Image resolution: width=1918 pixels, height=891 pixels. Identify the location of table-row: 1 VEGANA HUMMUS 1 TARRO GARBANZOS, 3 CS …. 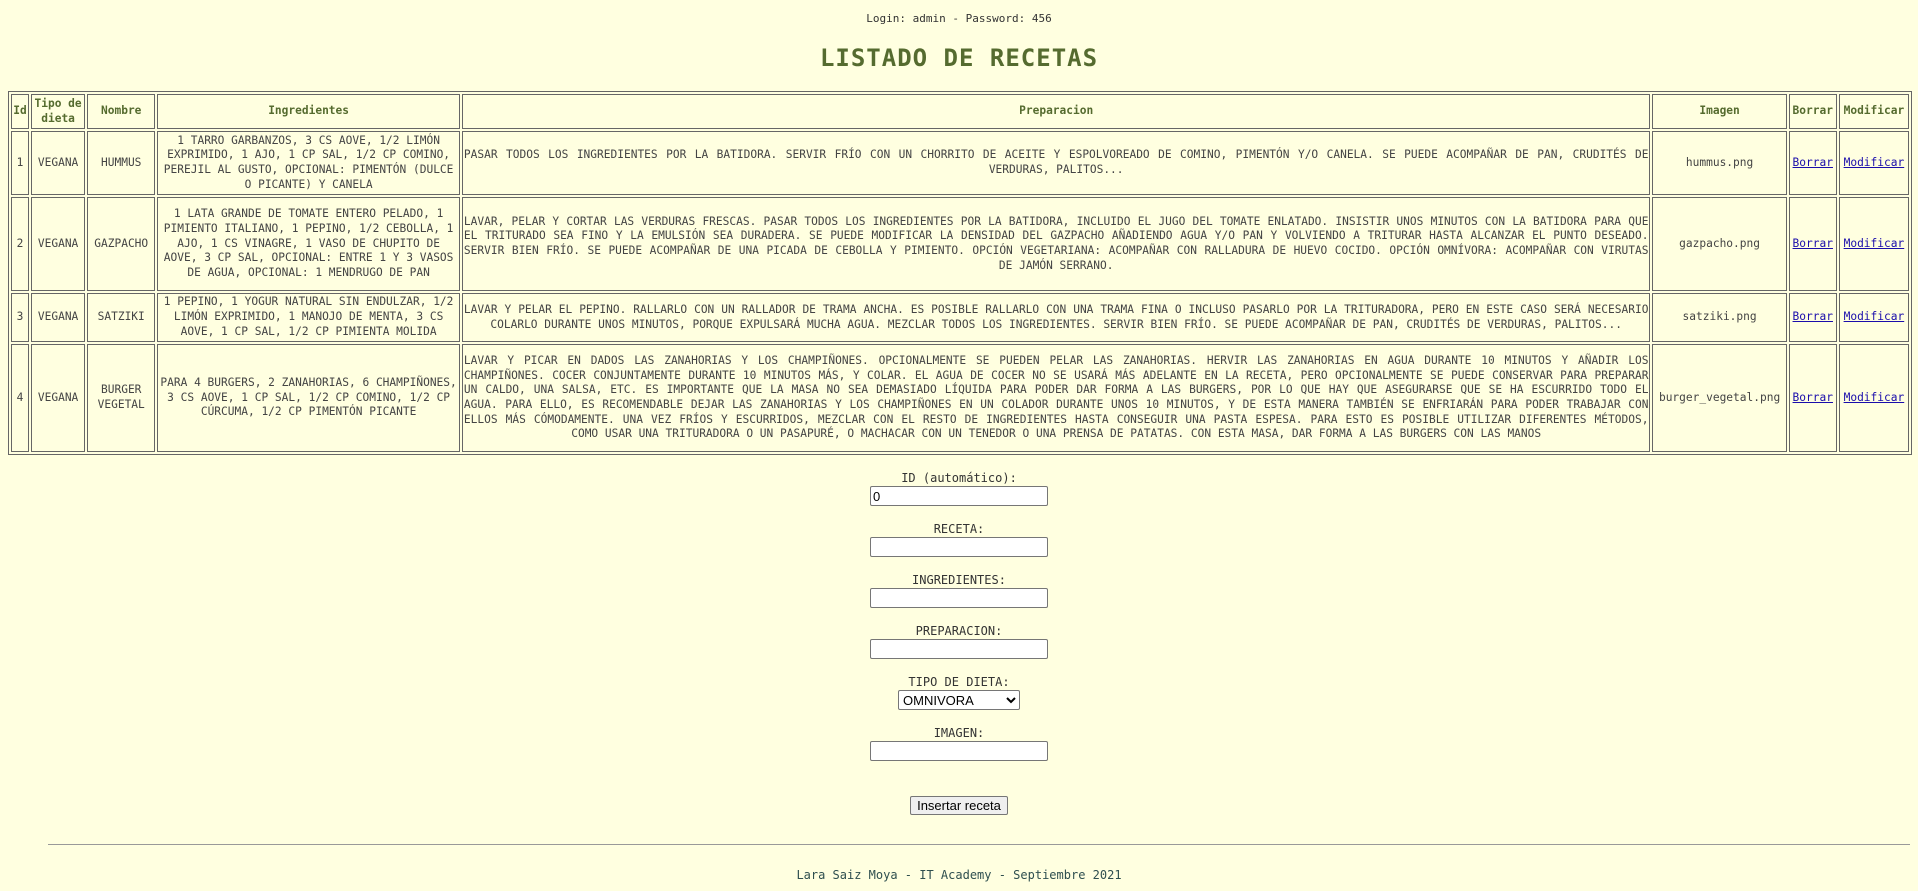
(960, 163).